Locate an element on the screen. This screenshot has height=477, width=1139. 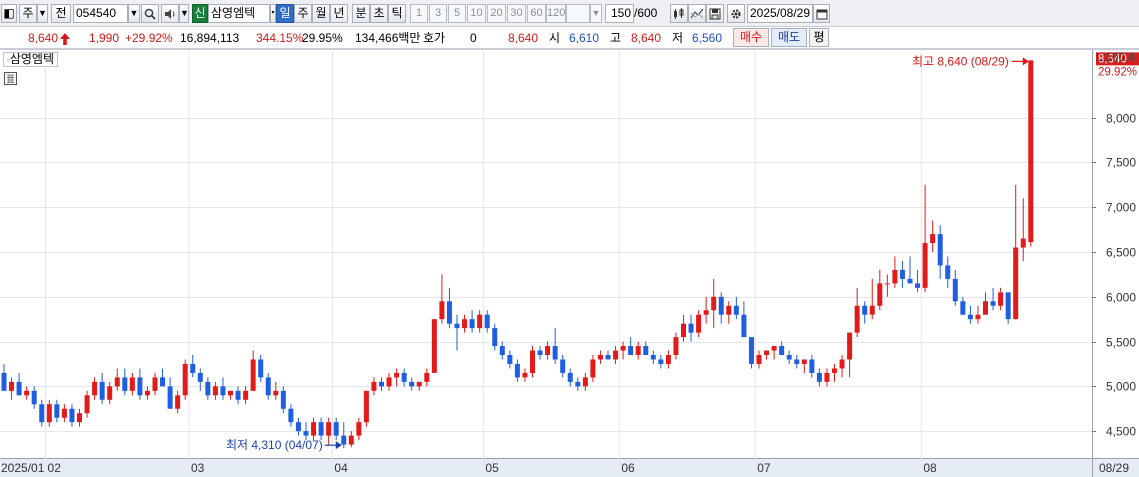
sound-button is located at coordinates (170, 13).